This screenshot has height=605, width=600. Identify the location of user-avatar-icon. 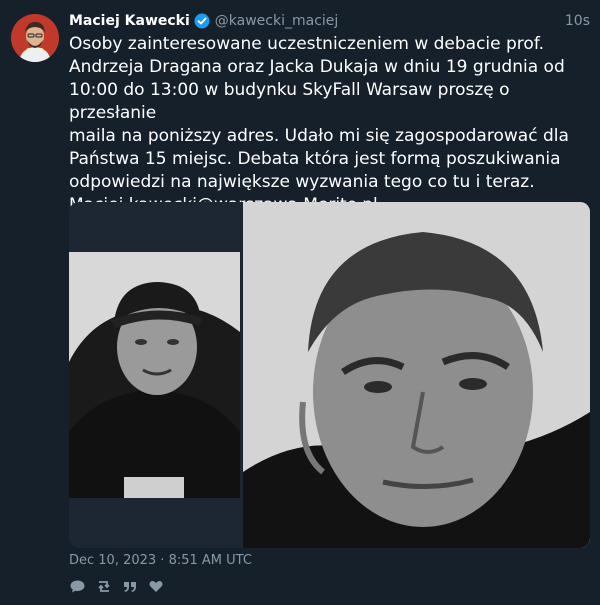
(35, 38).